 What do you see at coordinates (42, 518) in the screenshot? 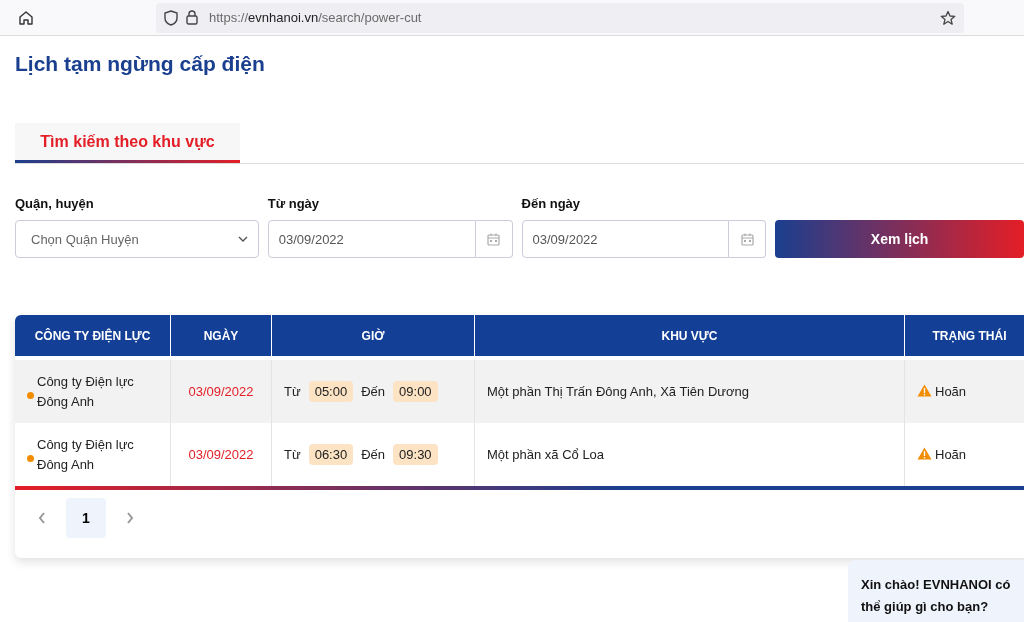
I see `previous-page-icon` at bounding box center [42, 518].